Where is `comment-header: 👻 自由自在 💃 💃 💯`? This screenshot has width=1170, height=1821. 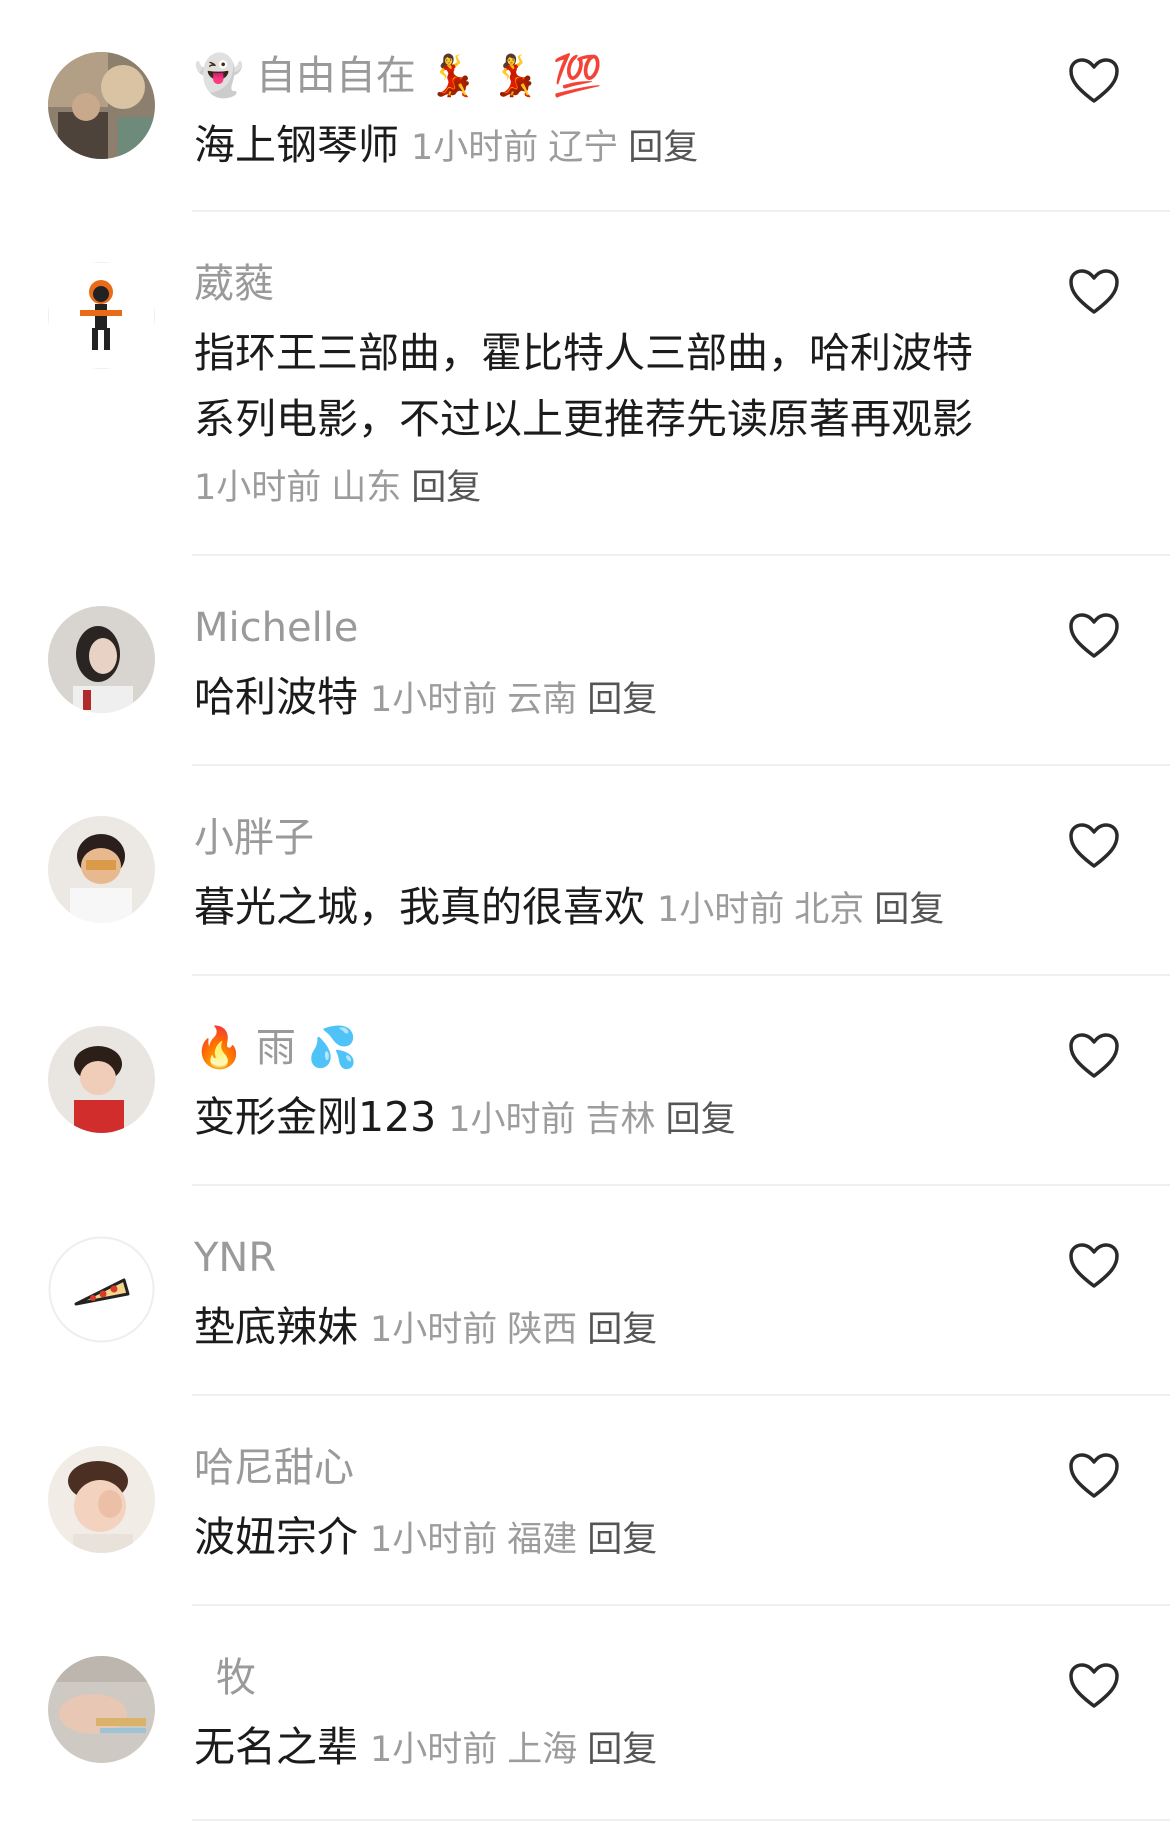 comment-header: 👻 自由自在 💃 💃 💯 is located at coordinates (597, 76).